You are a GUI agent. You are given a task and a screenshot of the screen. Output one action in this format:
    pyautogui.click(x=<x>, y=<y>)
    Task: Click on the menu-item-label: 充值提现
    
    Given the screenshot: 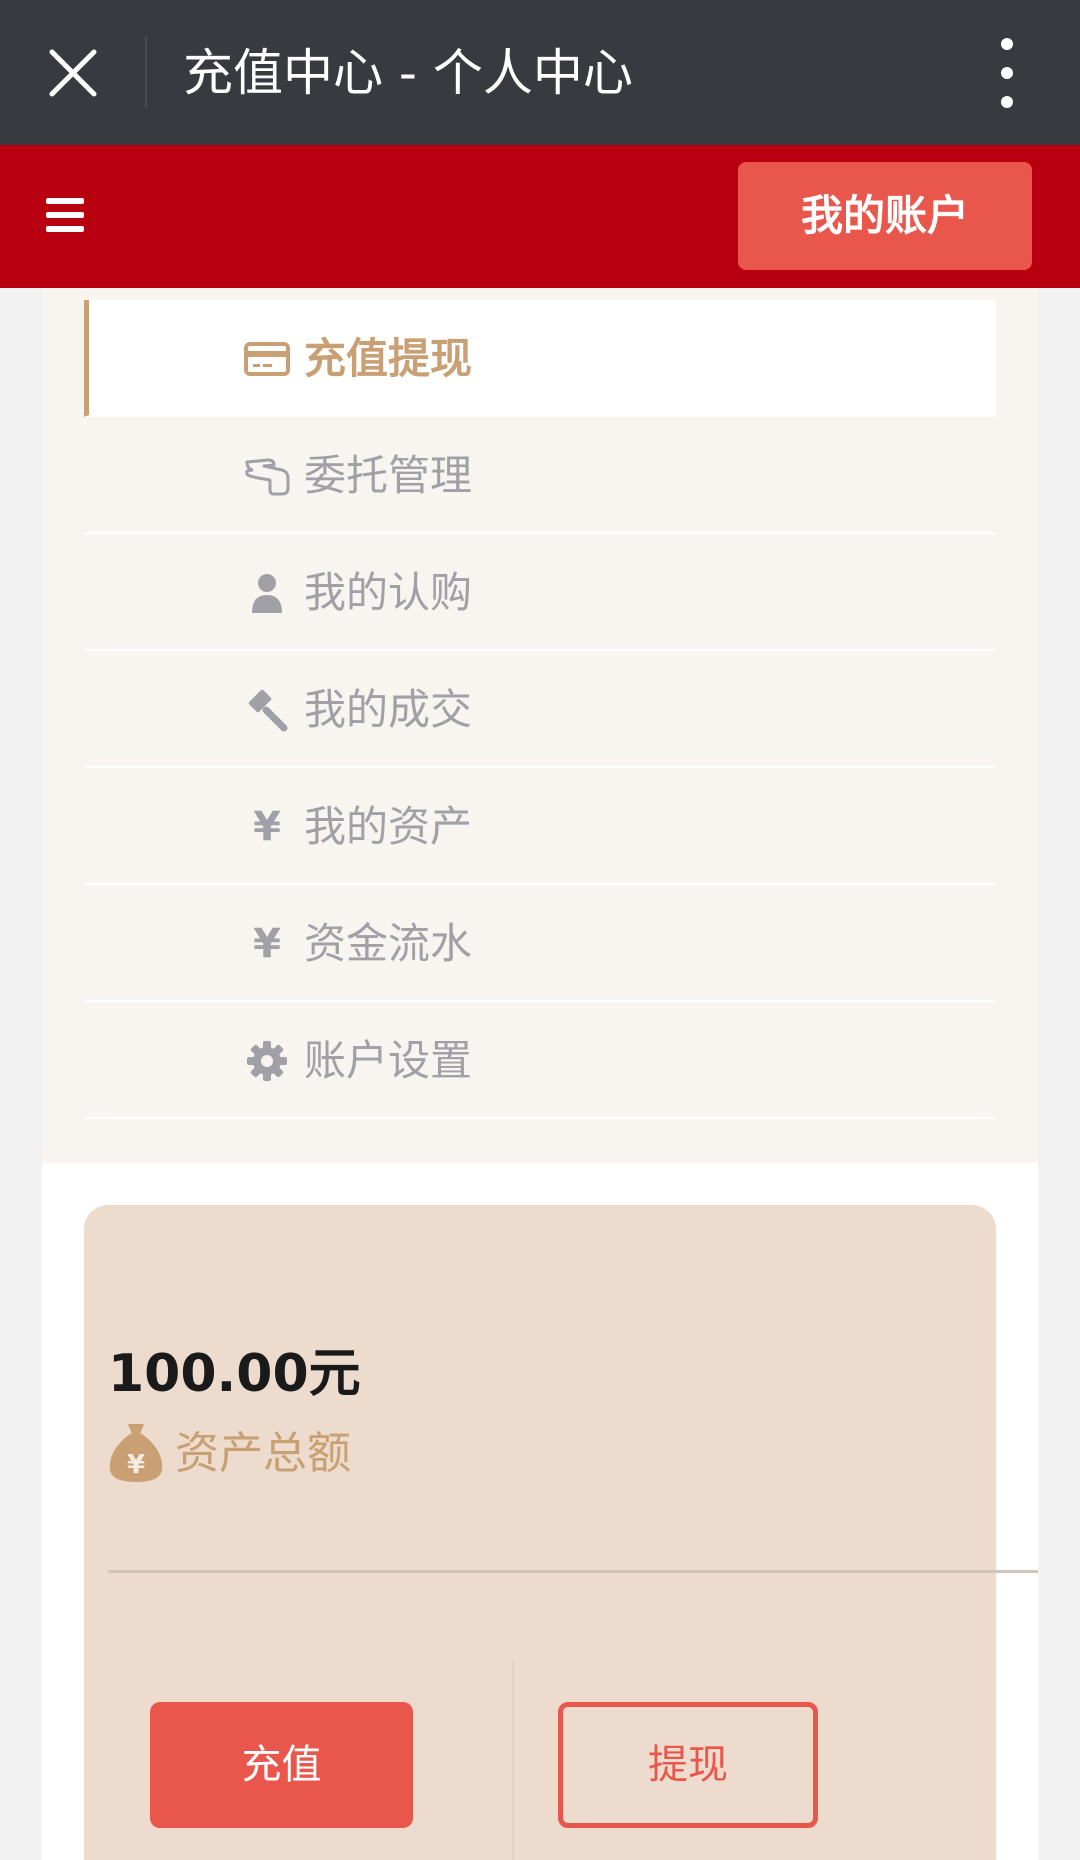 What is the action you would take?
    pyautogui.click(x=388, y=358)
    